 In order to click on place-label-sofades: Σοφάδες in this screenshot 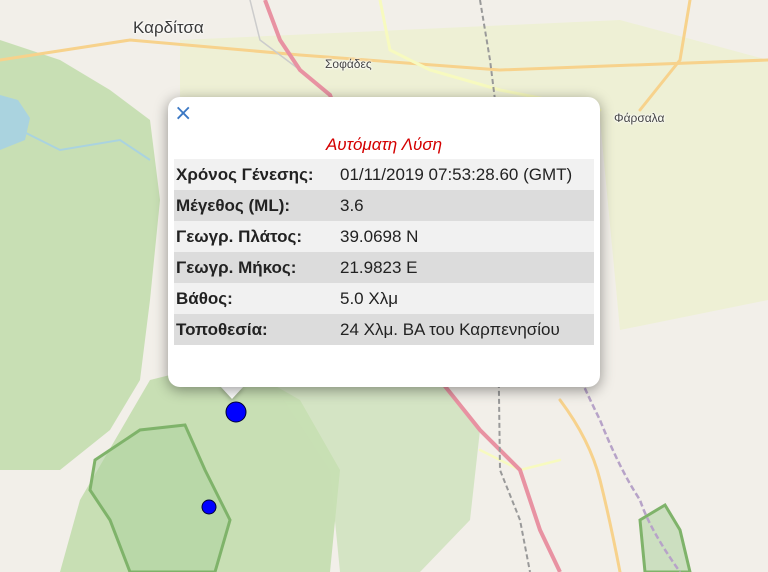, I will do `click(348, 64)`.